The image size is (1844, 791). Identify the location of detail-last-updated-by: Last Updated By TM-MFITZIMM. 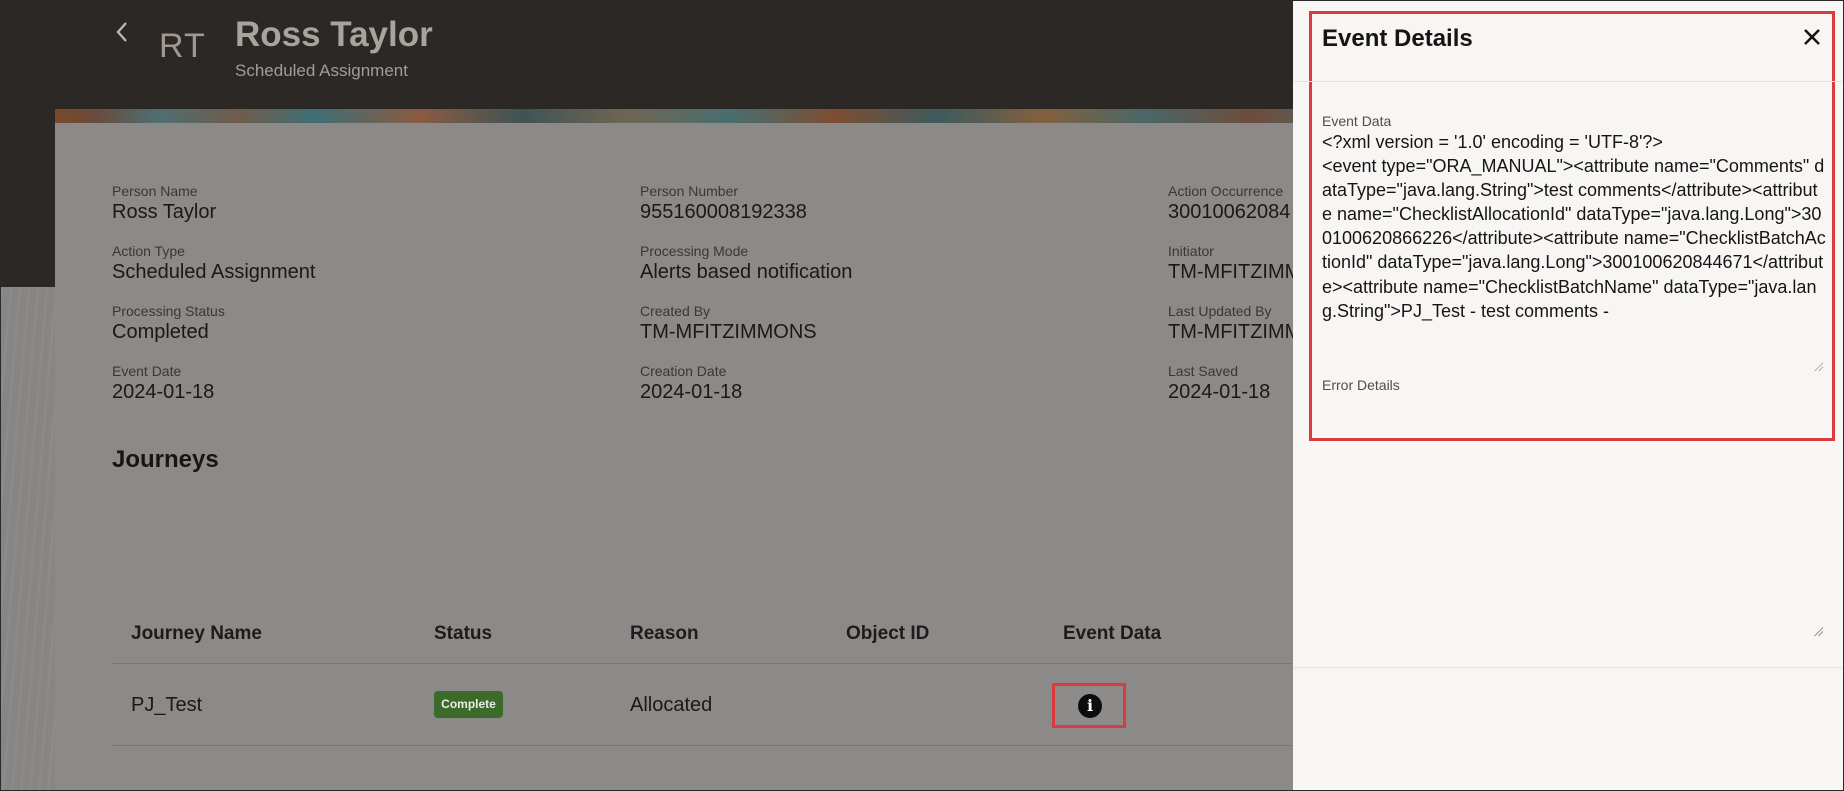
(1234, 323).